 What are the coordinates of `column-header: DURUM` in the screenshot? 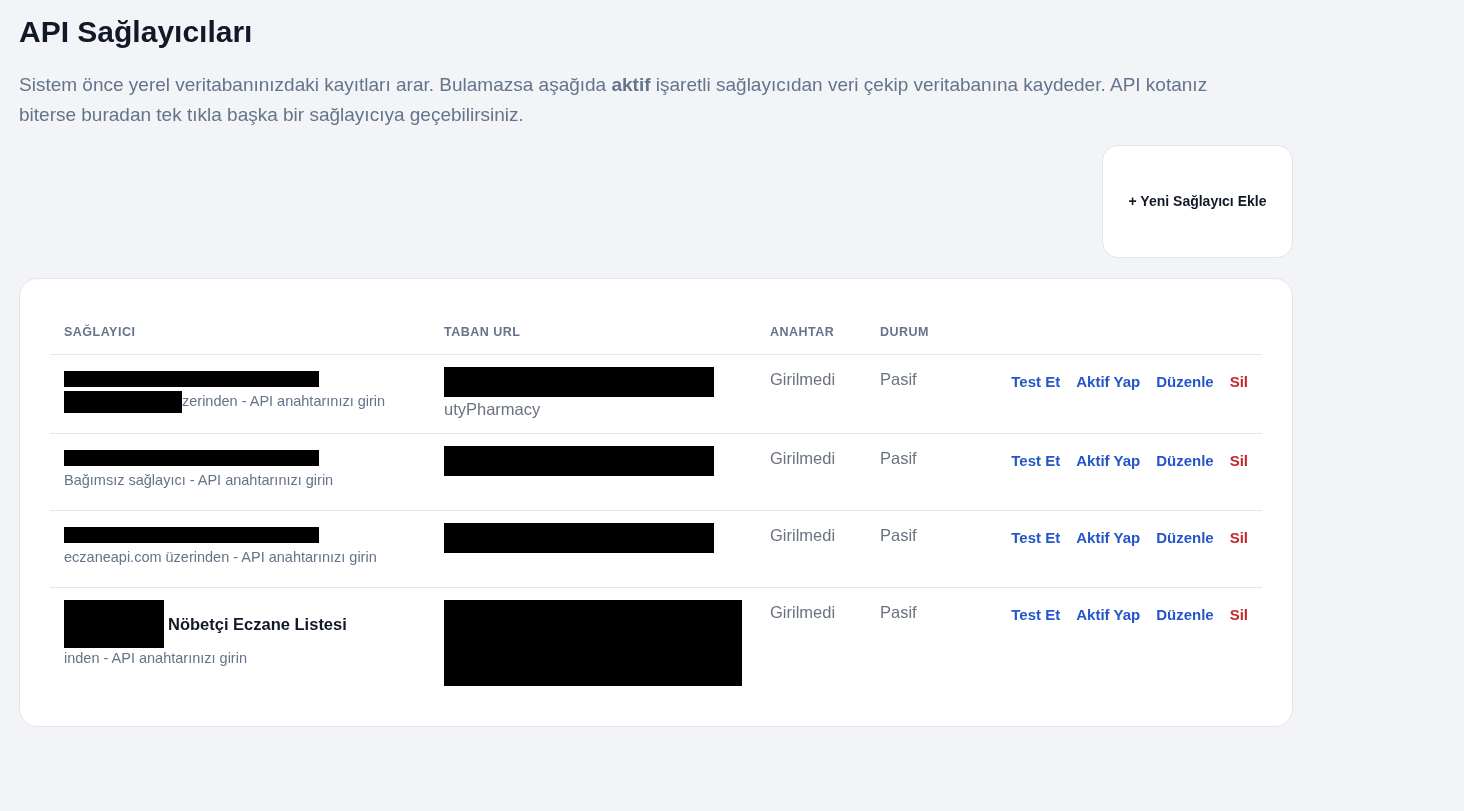 It's located at (905, 331).